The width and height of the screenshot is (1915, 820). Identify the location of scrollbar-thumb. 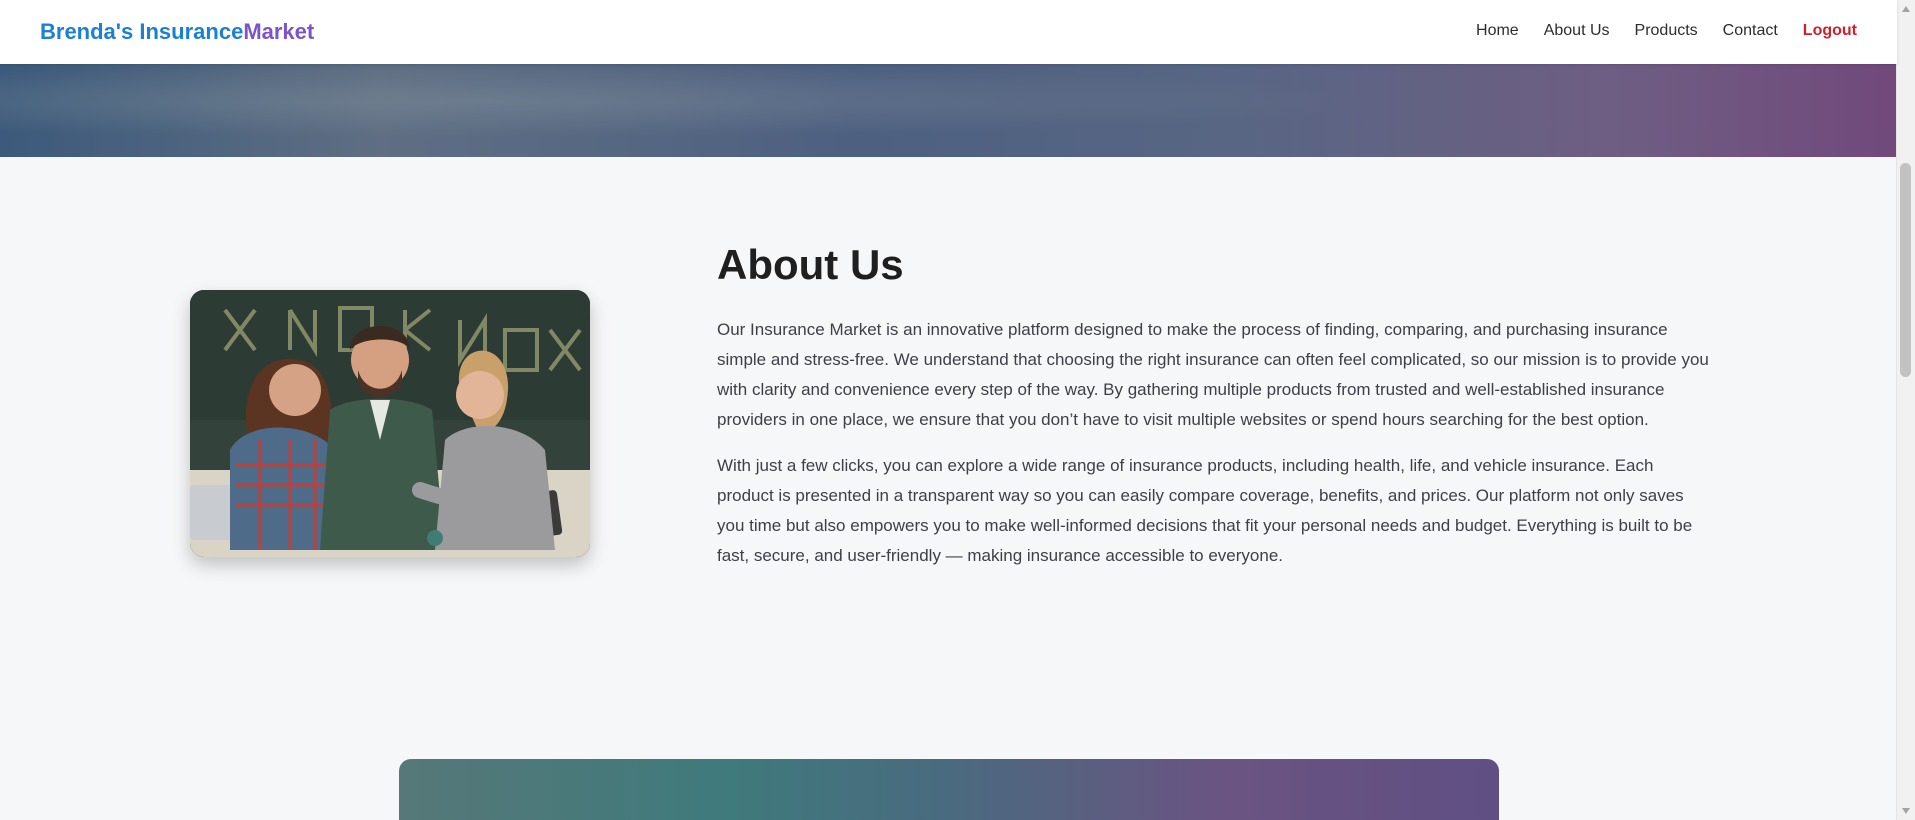
(1905, 270).